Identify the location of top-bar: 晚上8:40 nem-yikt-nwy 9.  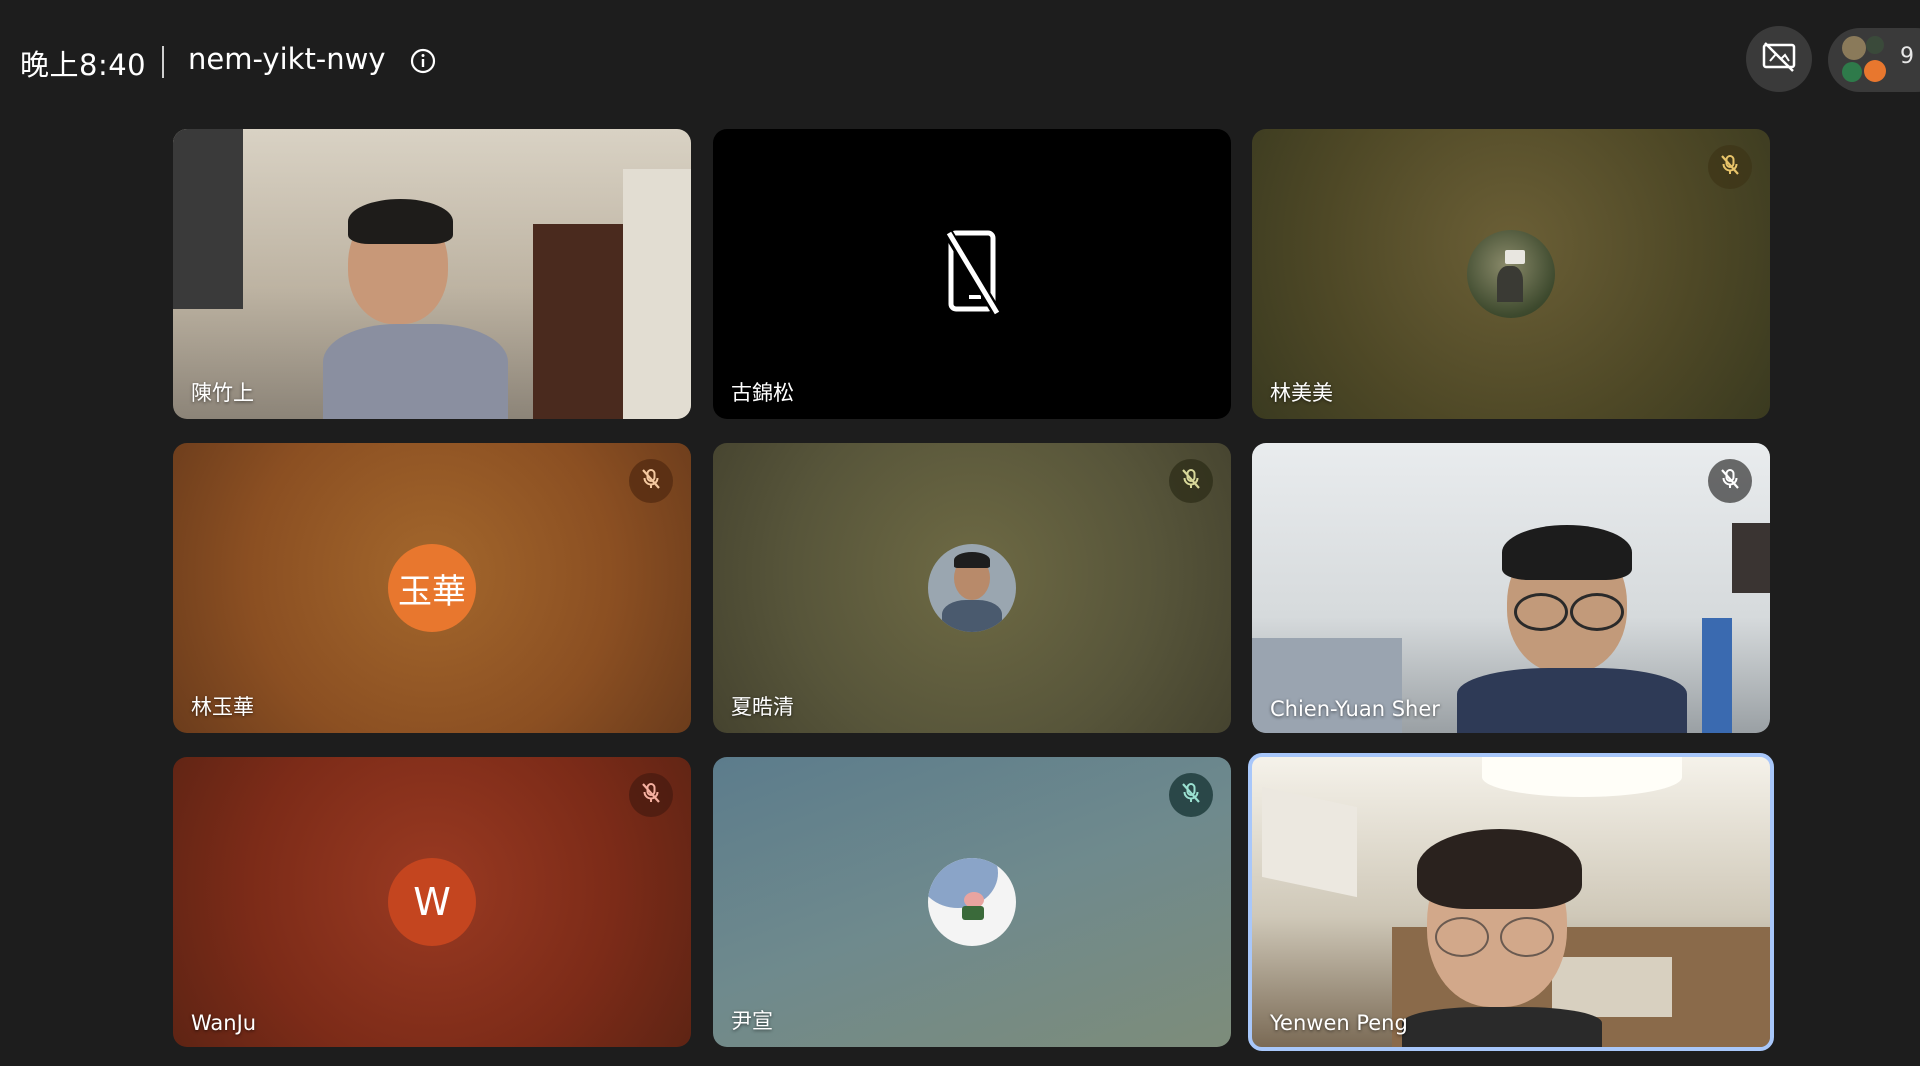
(960, 60).